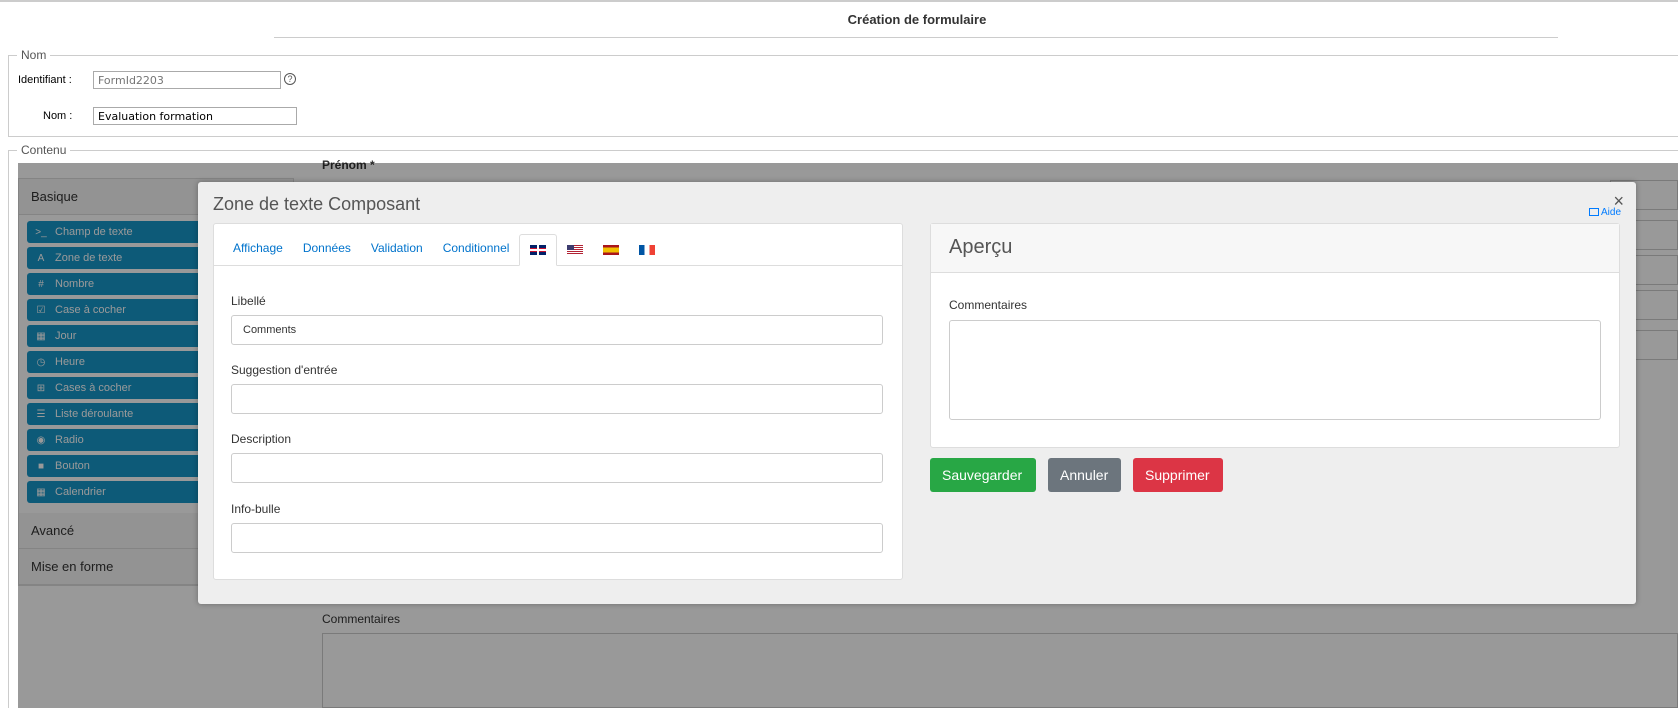  What do you see at coordinates (327, 250) in the screenshot?
I see `tab-donnees: Données` at bounding box center [327, 250].